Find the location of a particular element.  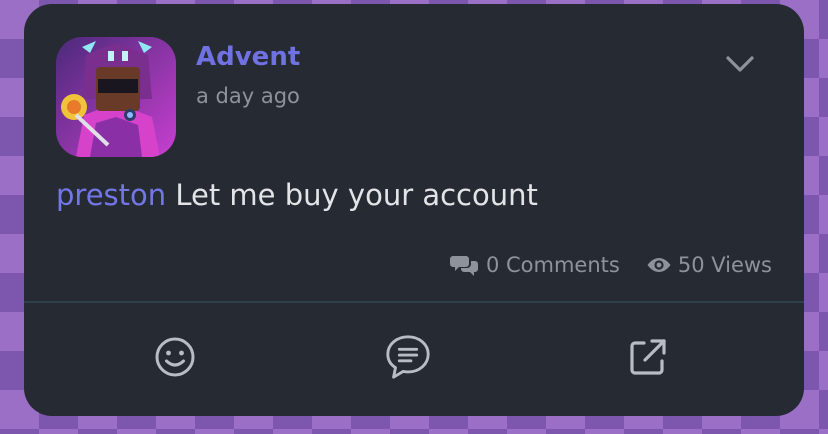

share-button is located at coordinates (648, 357).